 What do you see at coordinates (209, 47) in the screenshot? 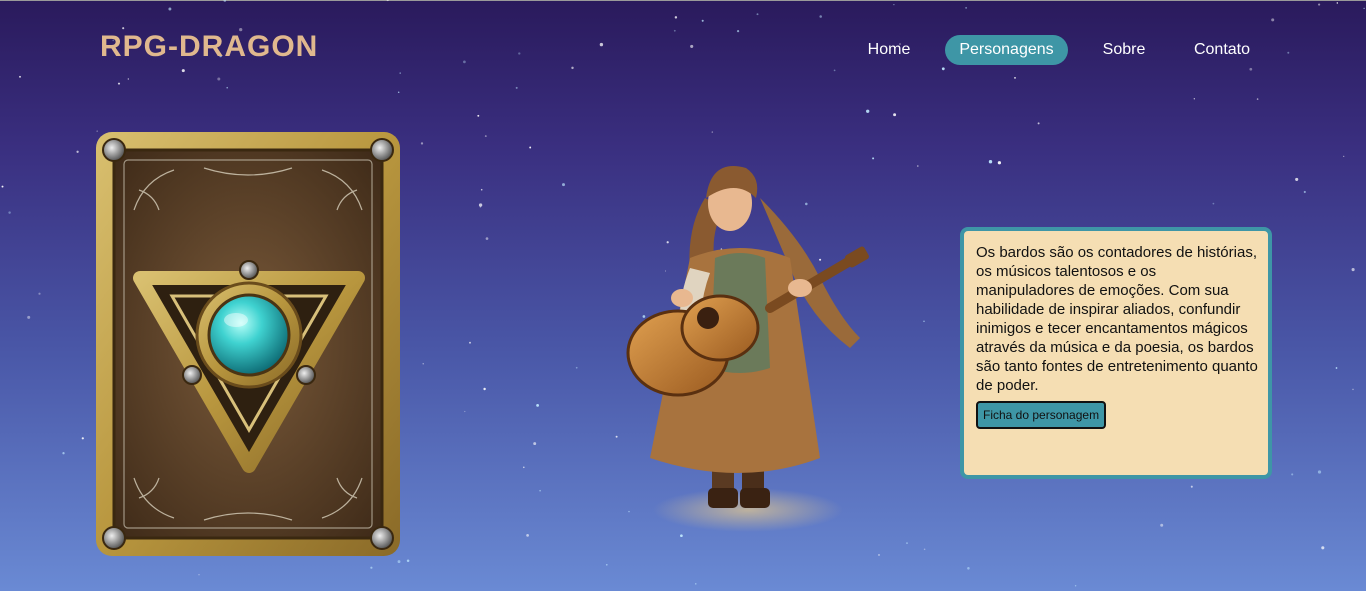
I see `site-logo: RPG-DRAGON` at bounding box center [209, 47].